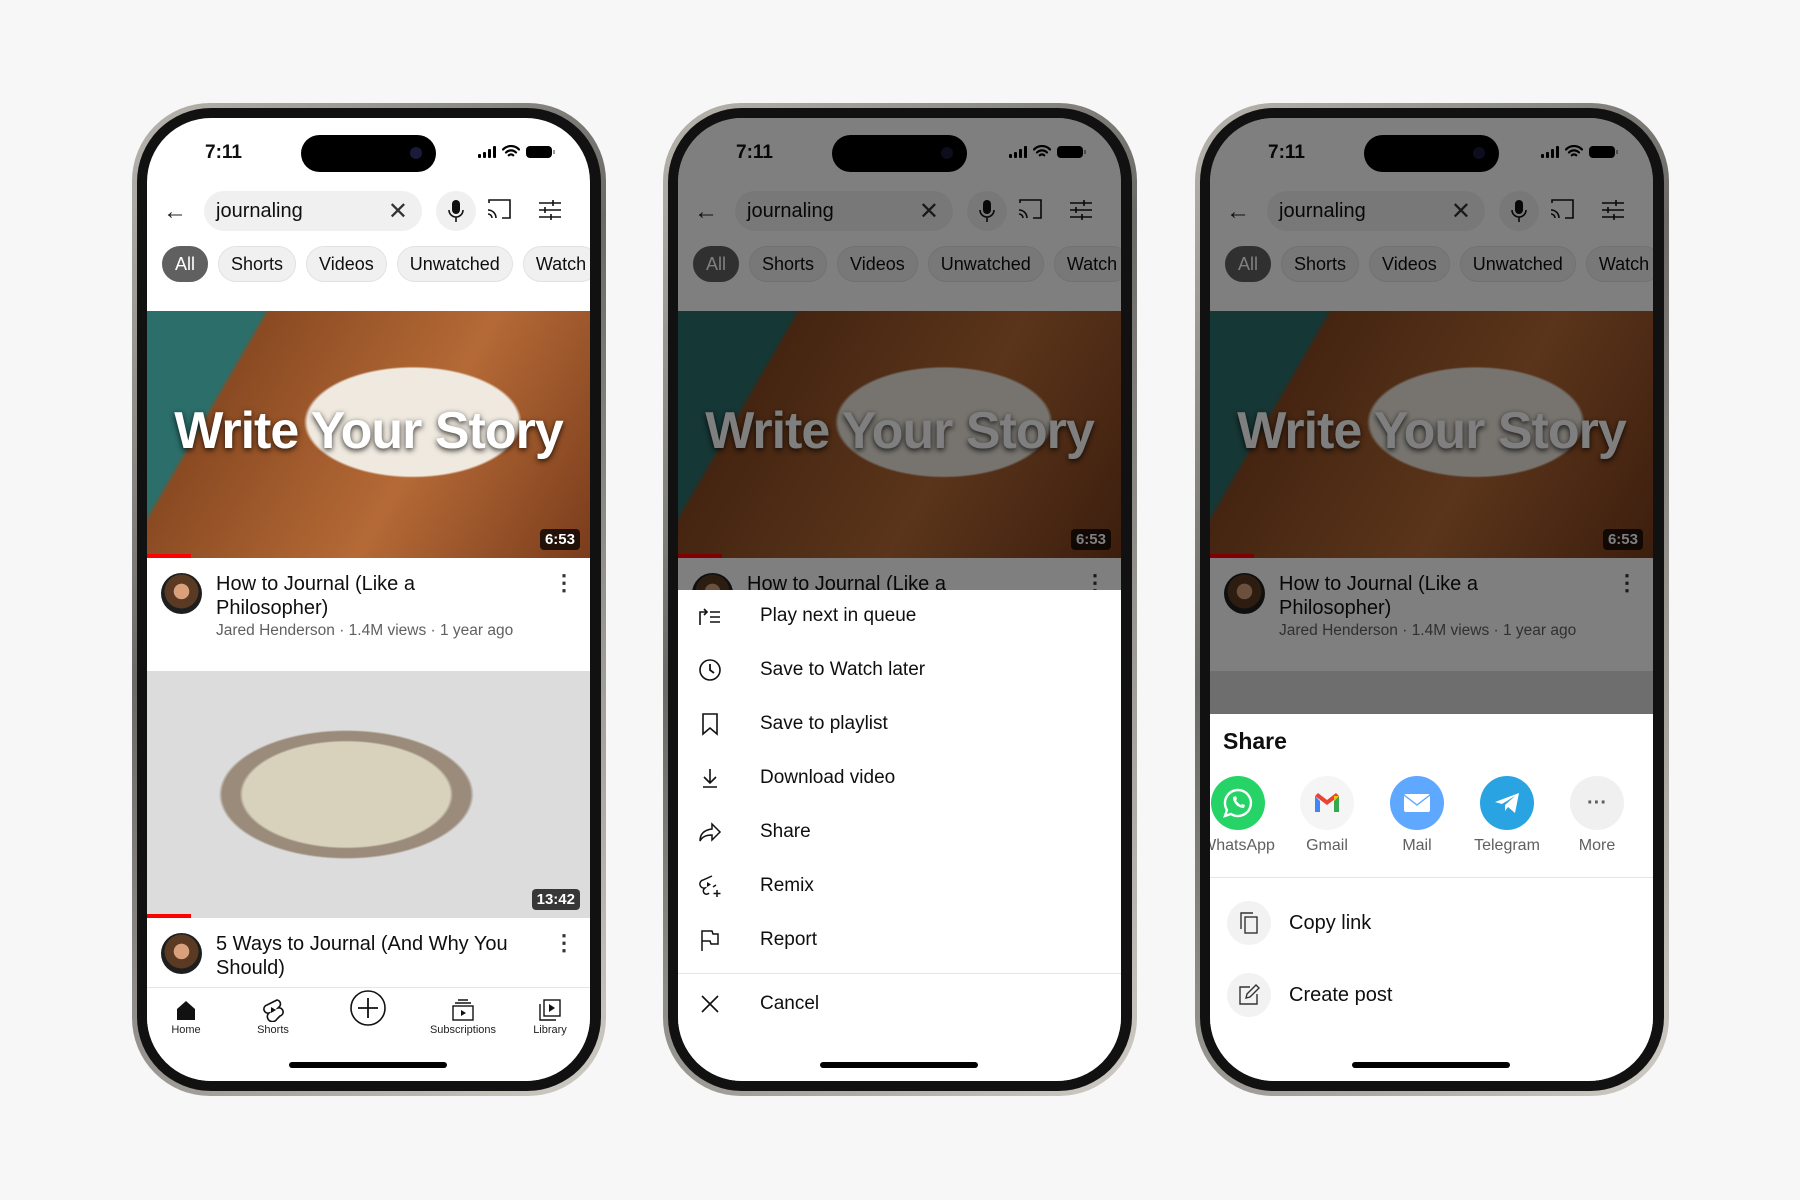 The image size is (1800, 1200). I want to click on duration-badge: 13:42, so click(555, 899).